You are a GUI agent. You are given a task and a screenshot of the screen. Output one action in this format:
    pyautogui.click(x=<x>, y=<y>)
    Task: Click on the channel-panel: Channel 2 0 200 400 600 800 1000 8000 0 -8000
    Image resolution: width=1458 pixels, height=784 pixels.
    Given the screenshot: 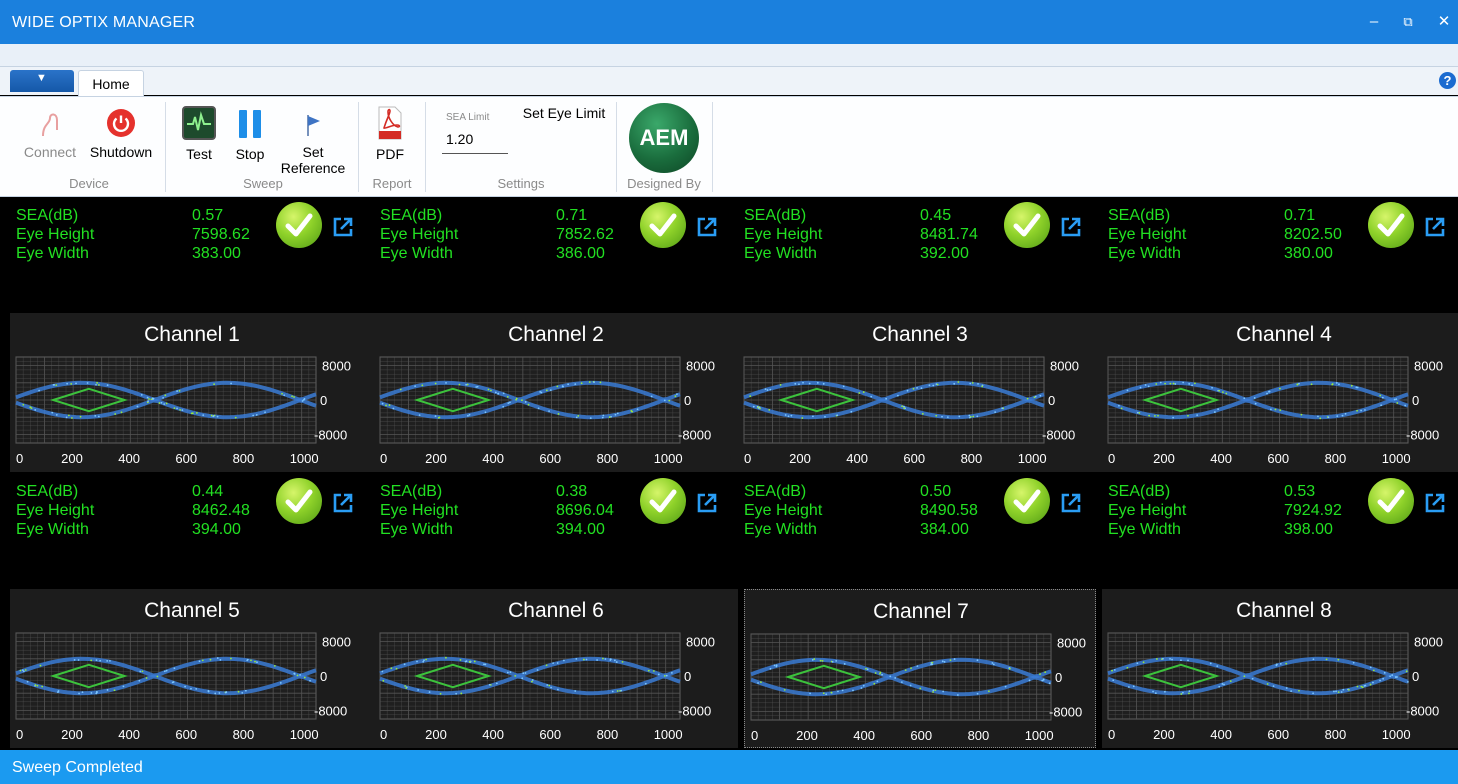 What is the action you would take?
    pyautogui.click(x=556, y=392)
    